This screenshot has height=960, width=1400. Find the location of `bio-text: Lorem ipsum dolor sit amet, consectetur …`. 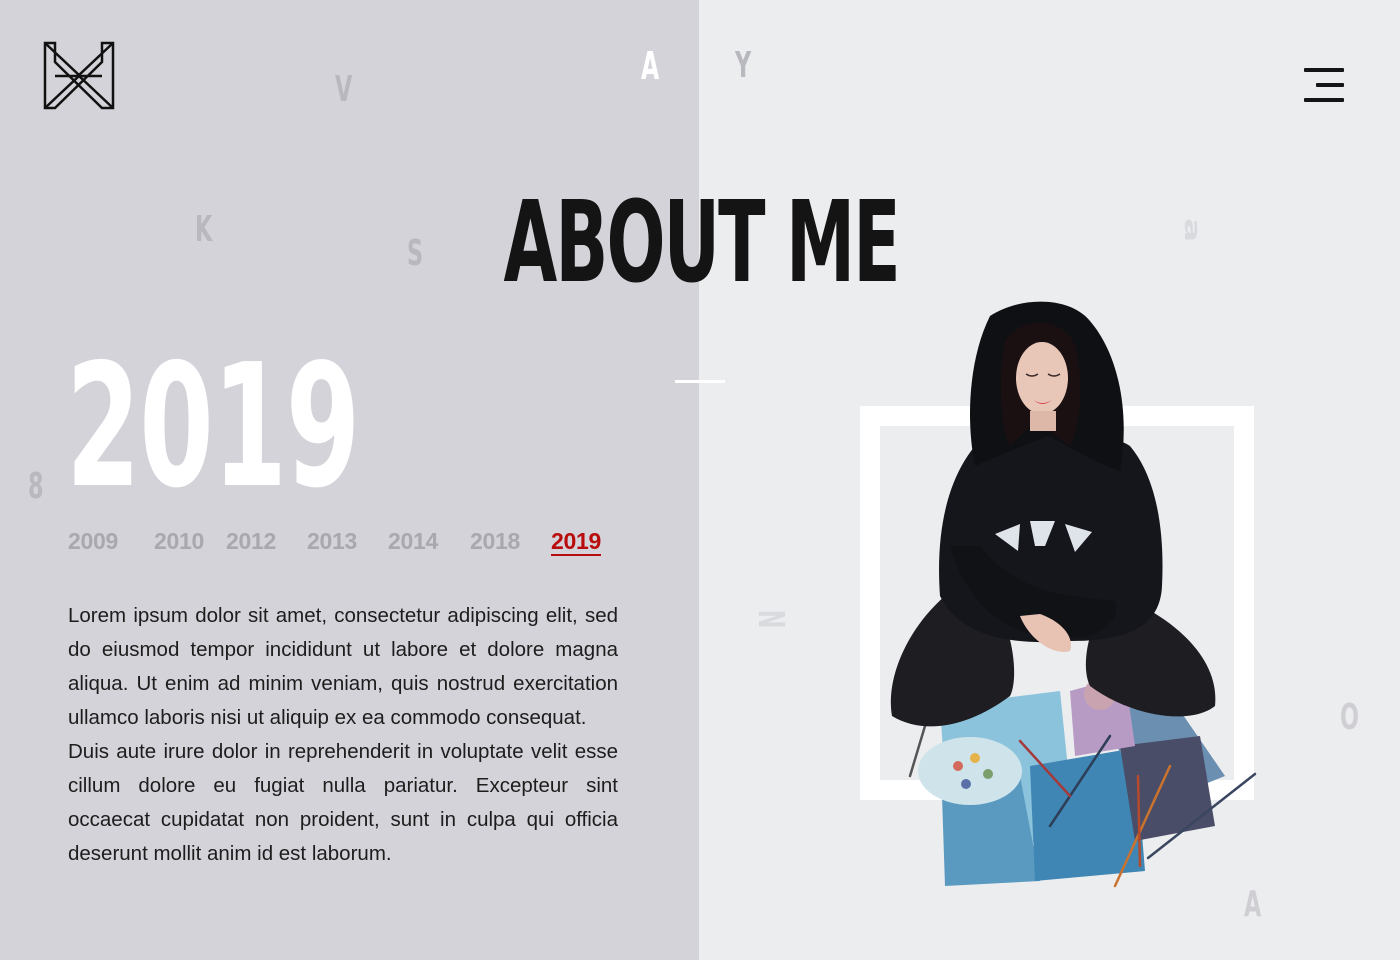

bio-text: Lorem ipsum dolor sit amet, consectetur … is located at coordinates (343, 735).